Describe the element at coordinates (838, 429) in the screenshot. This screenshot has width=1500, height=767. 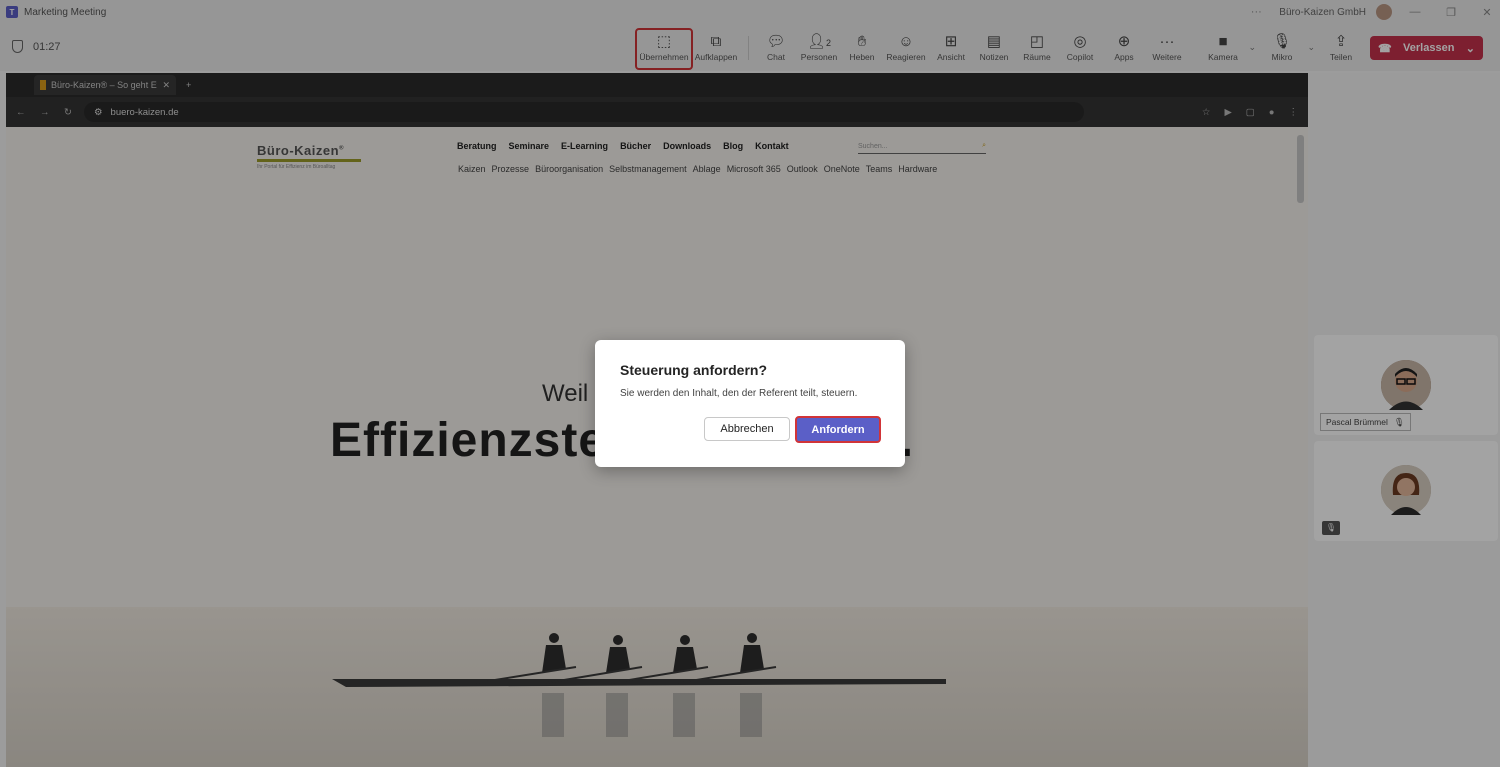
I see `request-button: Anfordern` at that location.